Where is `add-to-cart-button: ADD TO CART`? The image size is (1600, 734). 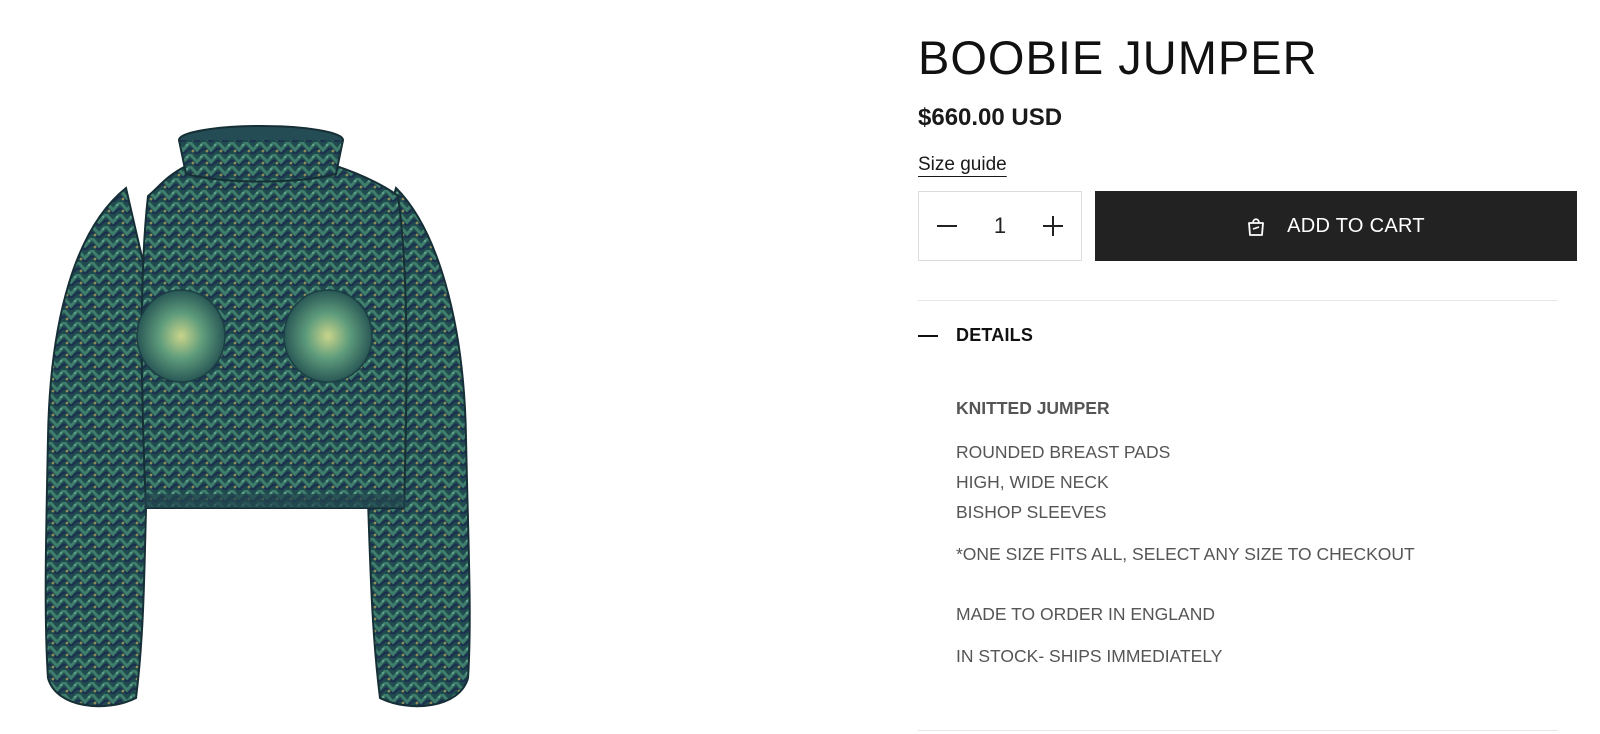 add-to-cart-button: ADD TO CART is located at coordinates (1336, 226).